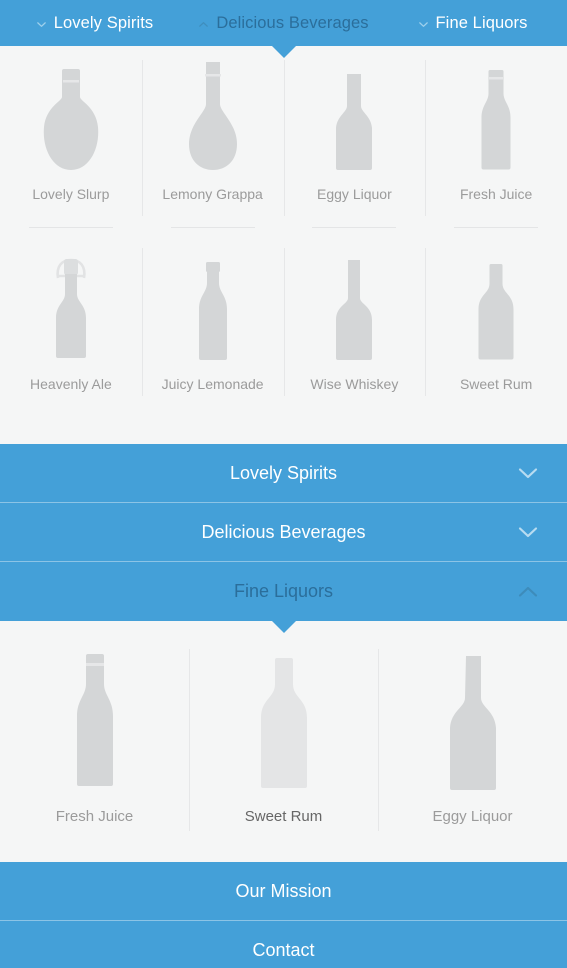 The image size is (567, 968). I want to click on accordion-item-lovely-spirits: Lovely Spirits, so click(283, 473).